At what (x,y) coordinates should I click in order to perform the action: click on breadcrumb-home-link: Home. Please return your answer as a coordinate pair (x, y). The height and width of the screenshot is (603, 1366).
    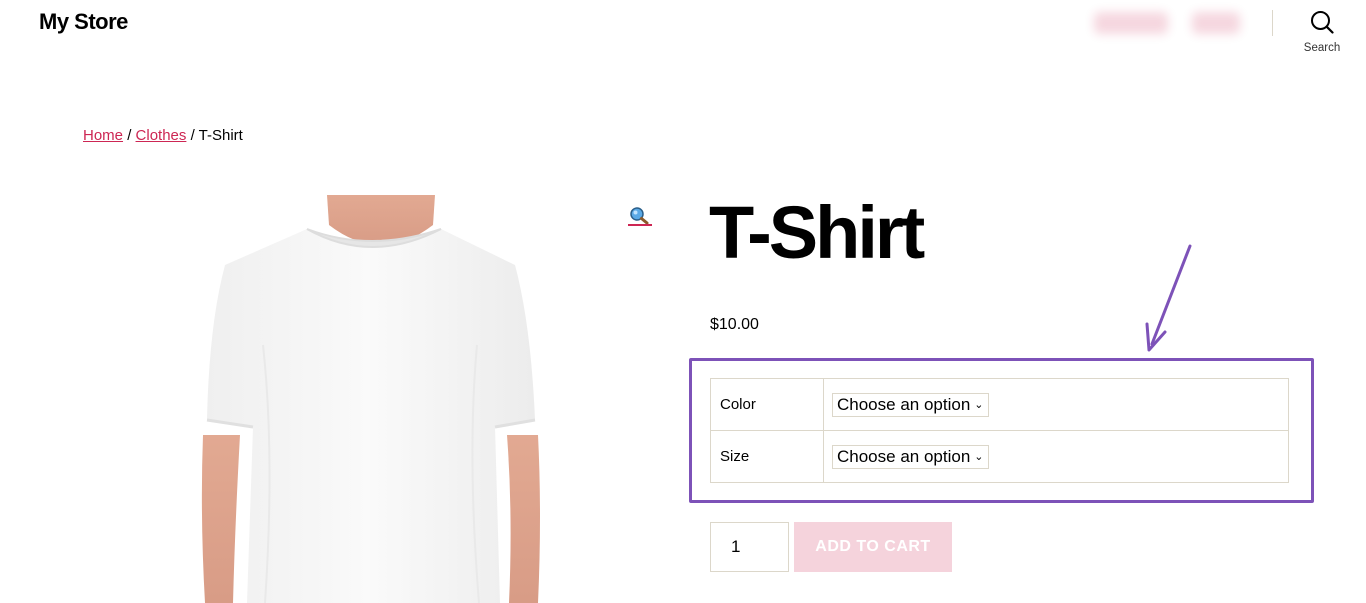
    Looking at the image, I should click on (103, 135).